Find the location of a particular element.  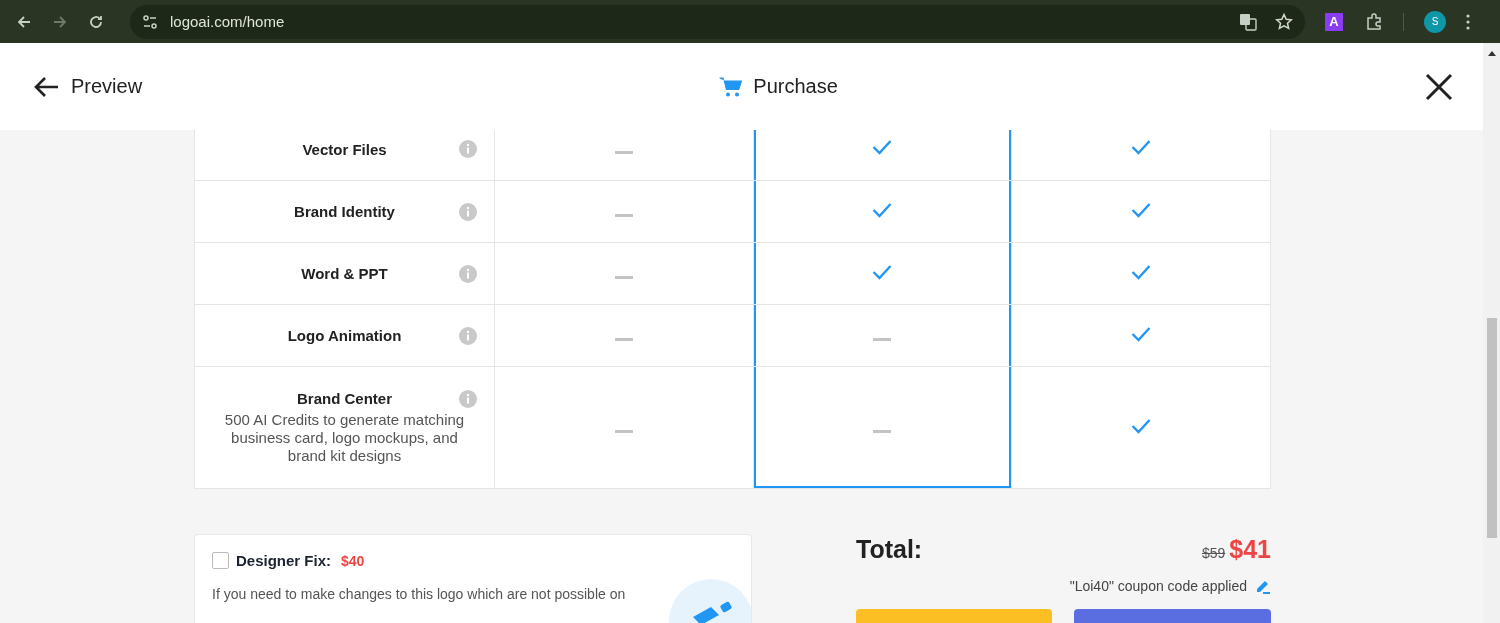

feature-name: Word & PPT is located at coordinates (344, 273).